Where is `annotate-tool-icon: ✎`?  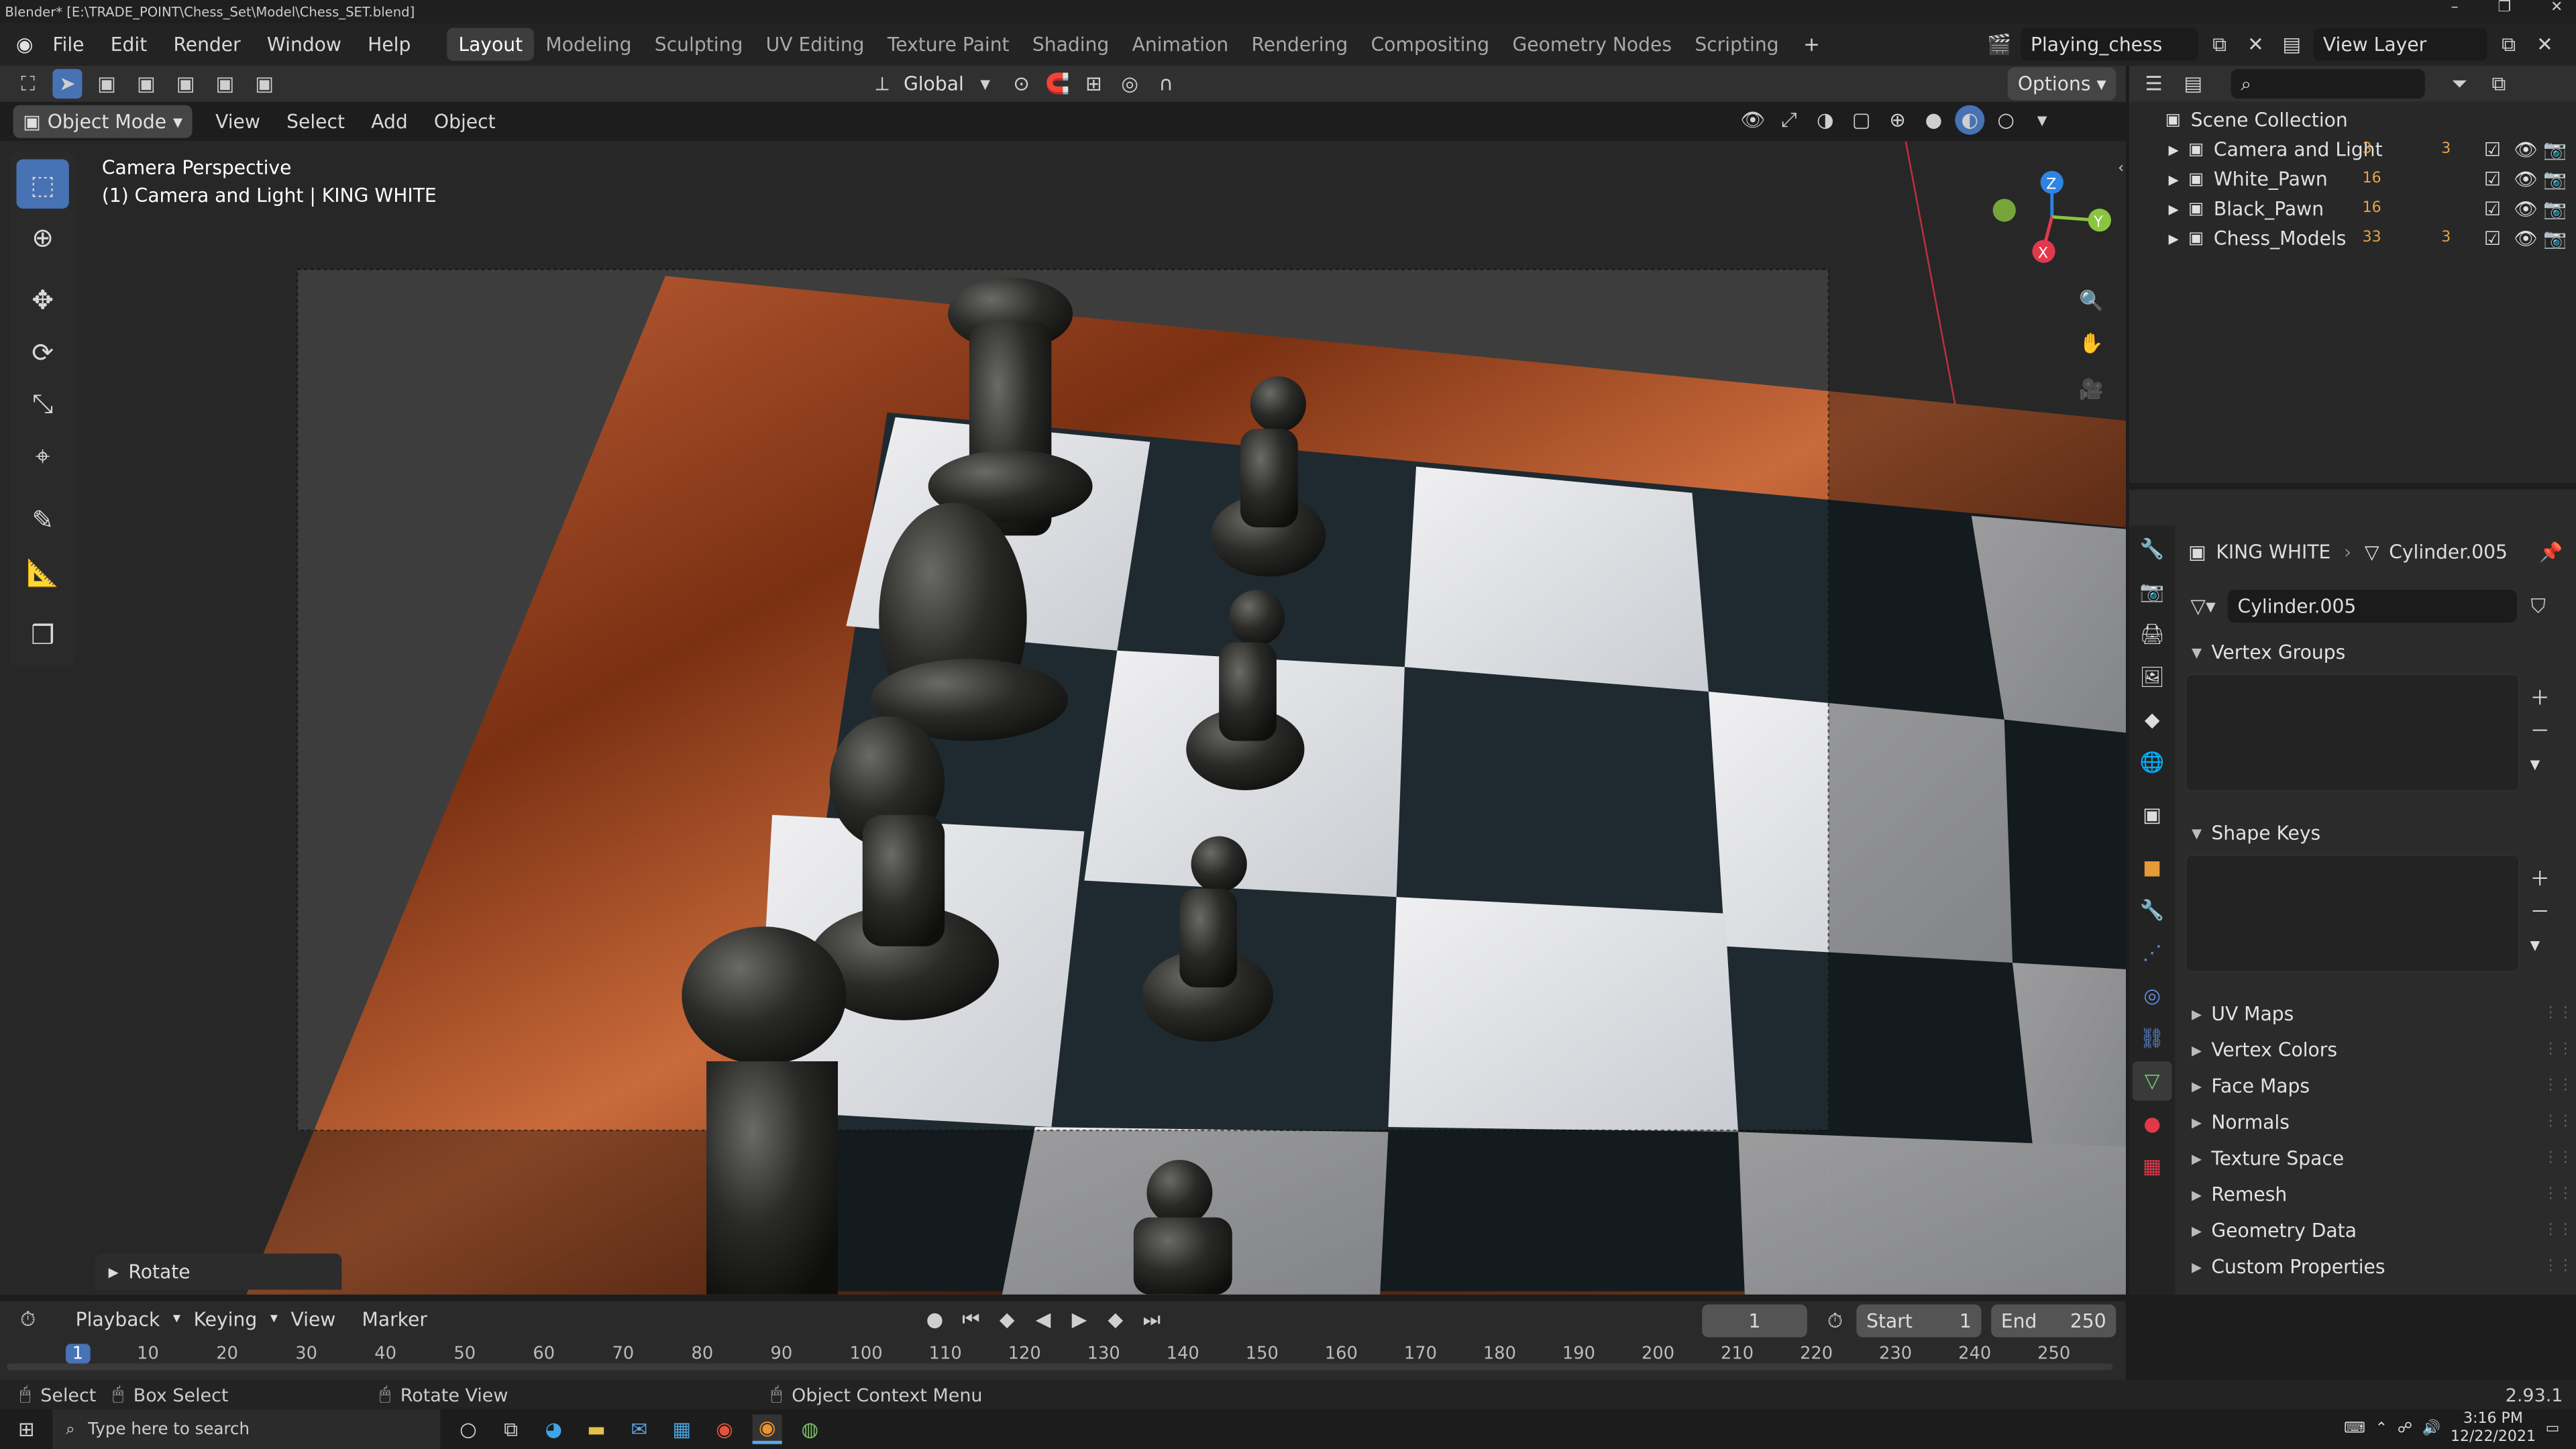
annotate-tool-icon: ✎ is located at coordinates (42, 518).